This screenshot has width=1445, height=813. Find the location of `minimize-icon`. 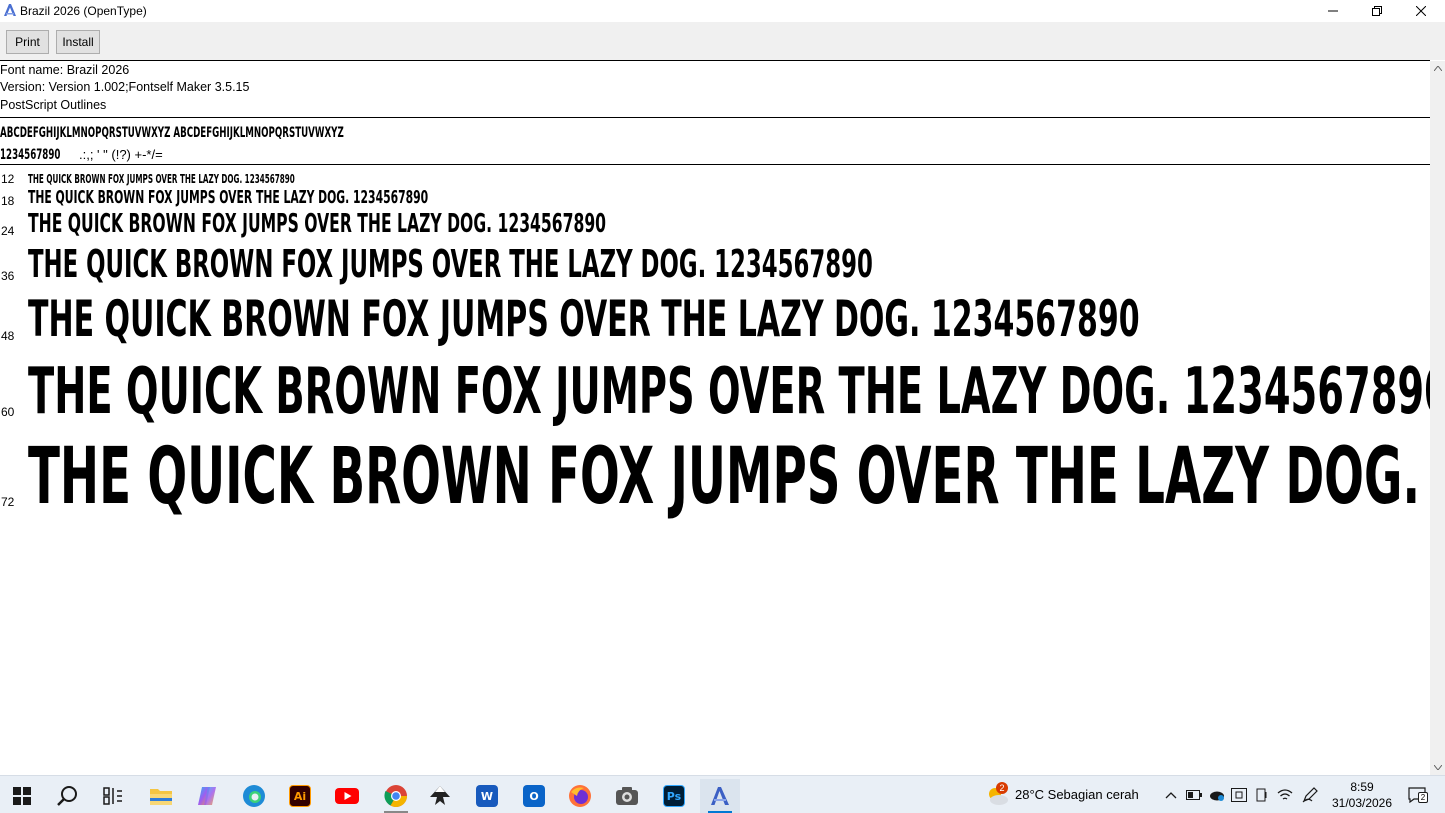

minimize-icon is located at coordinates (1333, 11).